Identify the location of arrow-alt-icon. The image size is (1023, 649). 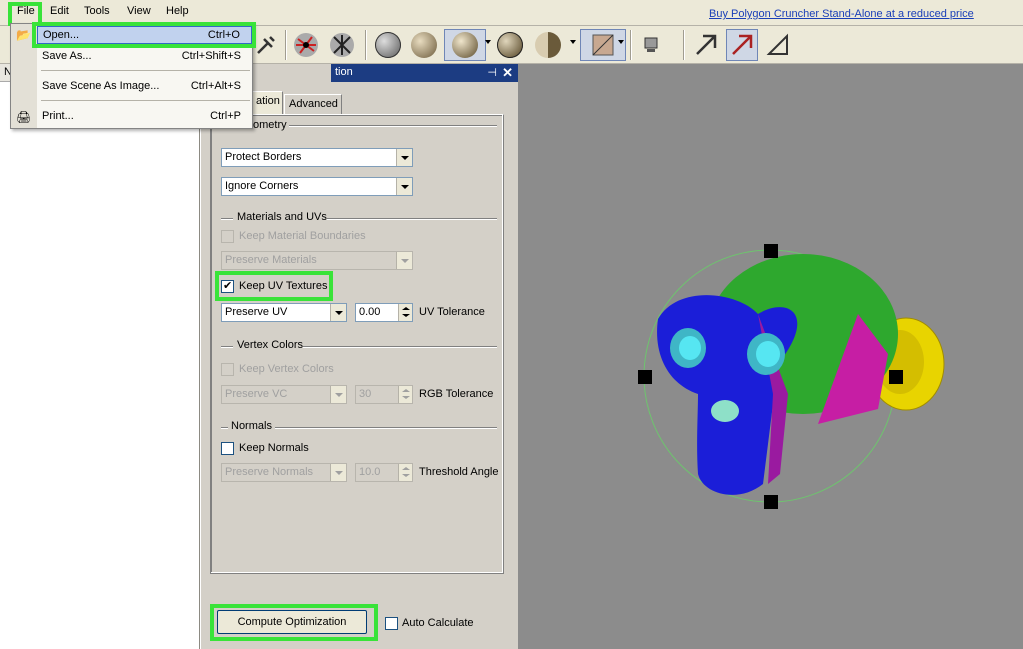
(777, 44).